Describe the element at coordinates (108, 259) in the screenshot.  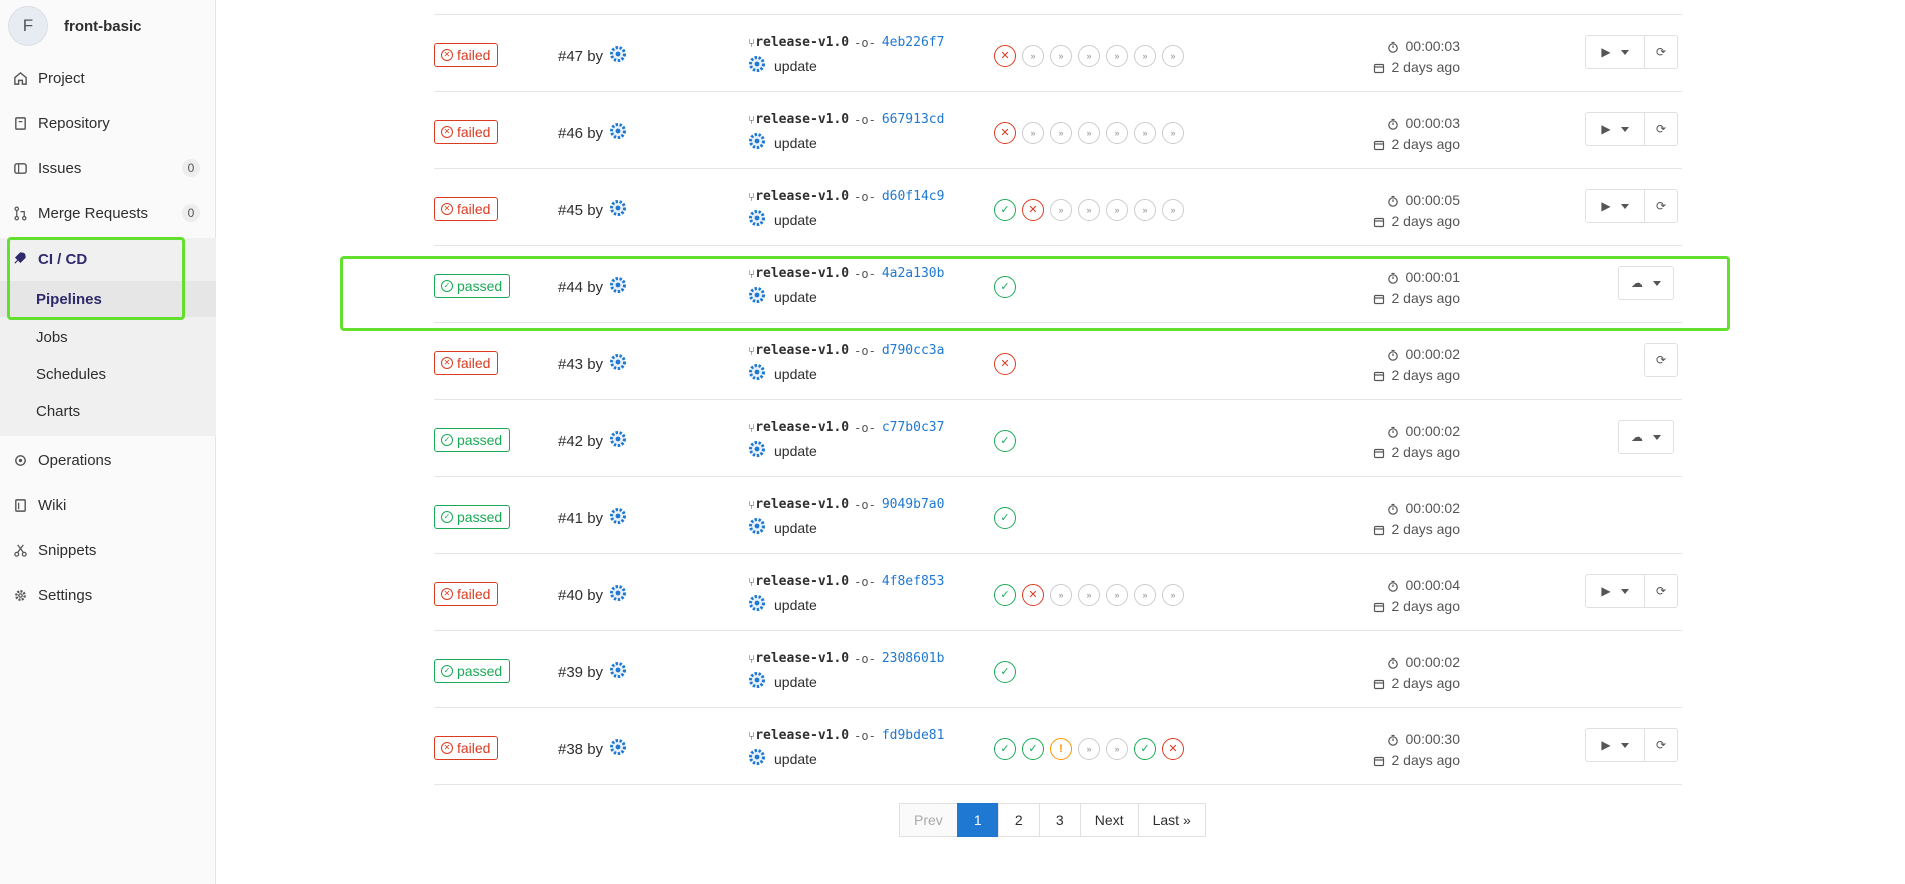
I see `sidebar-item-cicd: CI / CD` at that location.